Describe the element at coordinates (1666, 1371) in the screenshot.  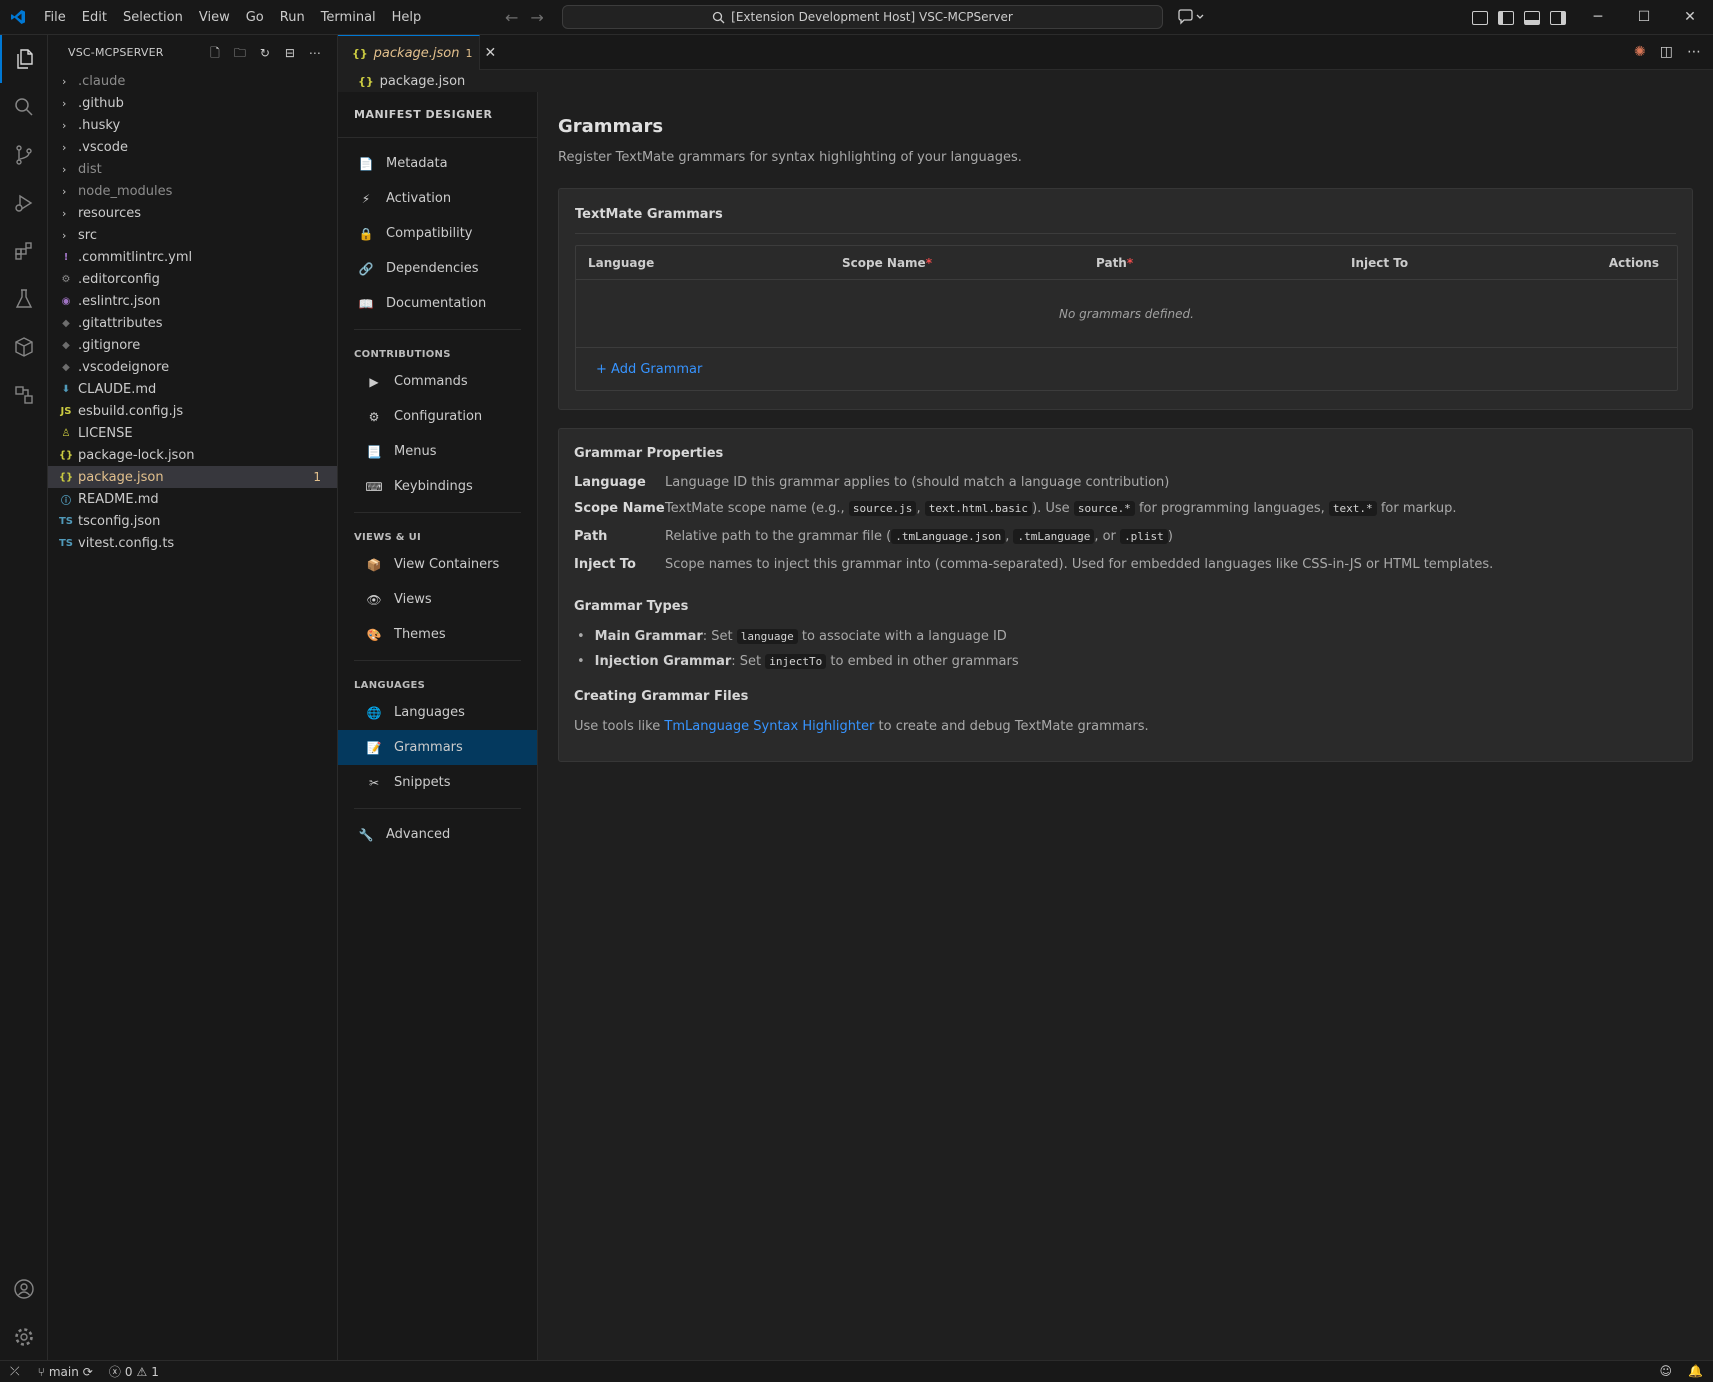
I see `copilot-status-icon: ☺` at that location.